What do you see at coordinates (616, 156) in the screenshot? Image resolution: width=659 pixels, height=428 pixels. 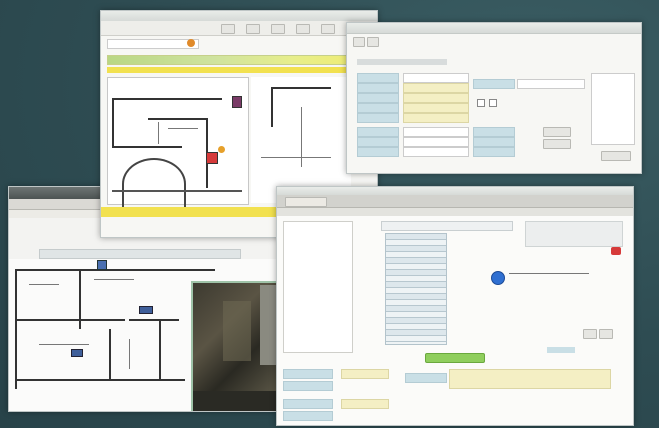 I see `ok-button` at bounding box center [616, 156].